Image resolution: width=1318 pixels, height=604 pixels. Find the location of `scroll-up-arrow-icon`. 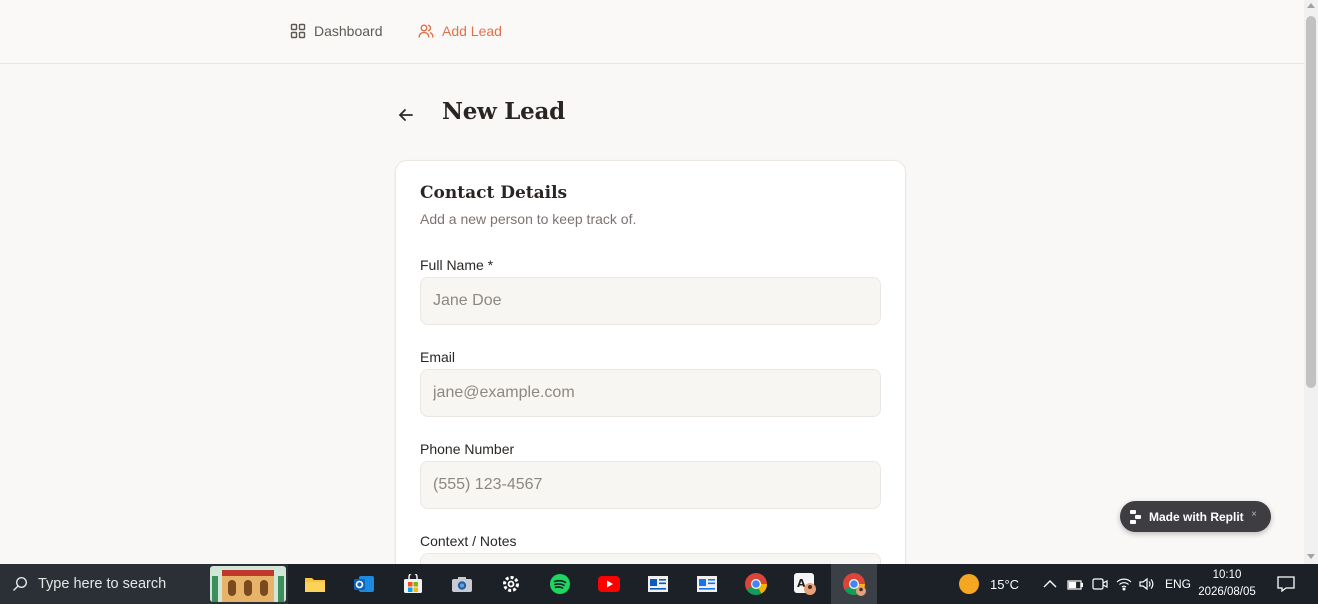

scroll-up-arrow-icon is located at coordinates (1311, 5).